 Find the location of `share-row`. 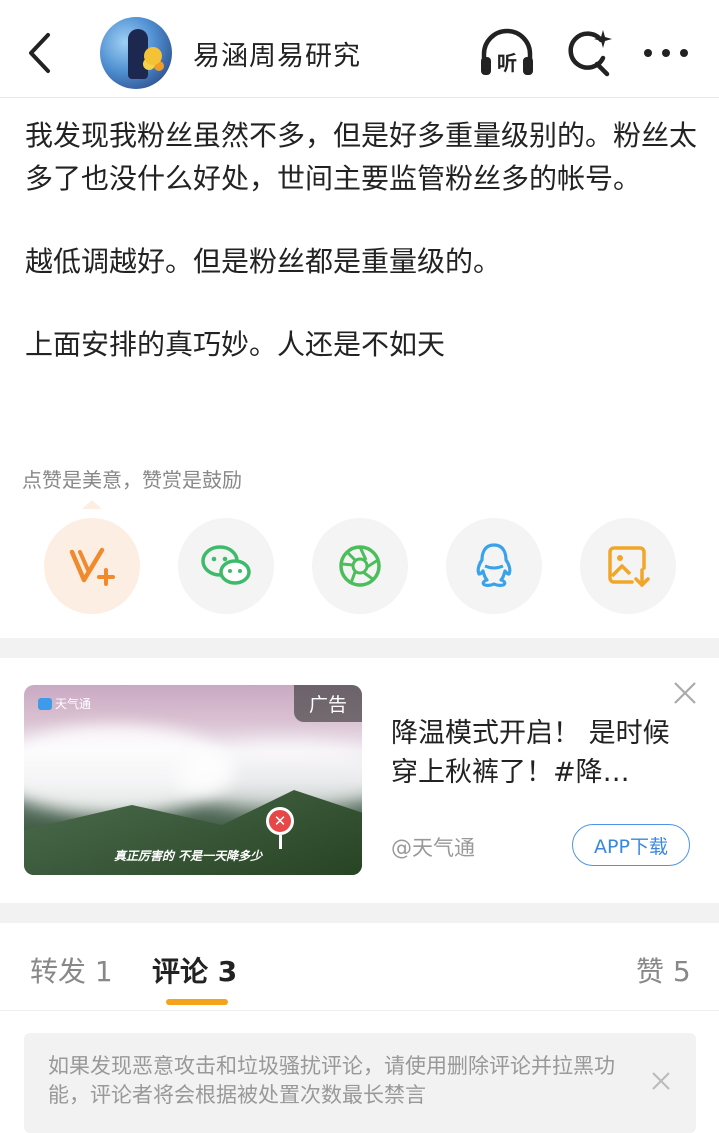

share-row is located at coordinates (359, 566).